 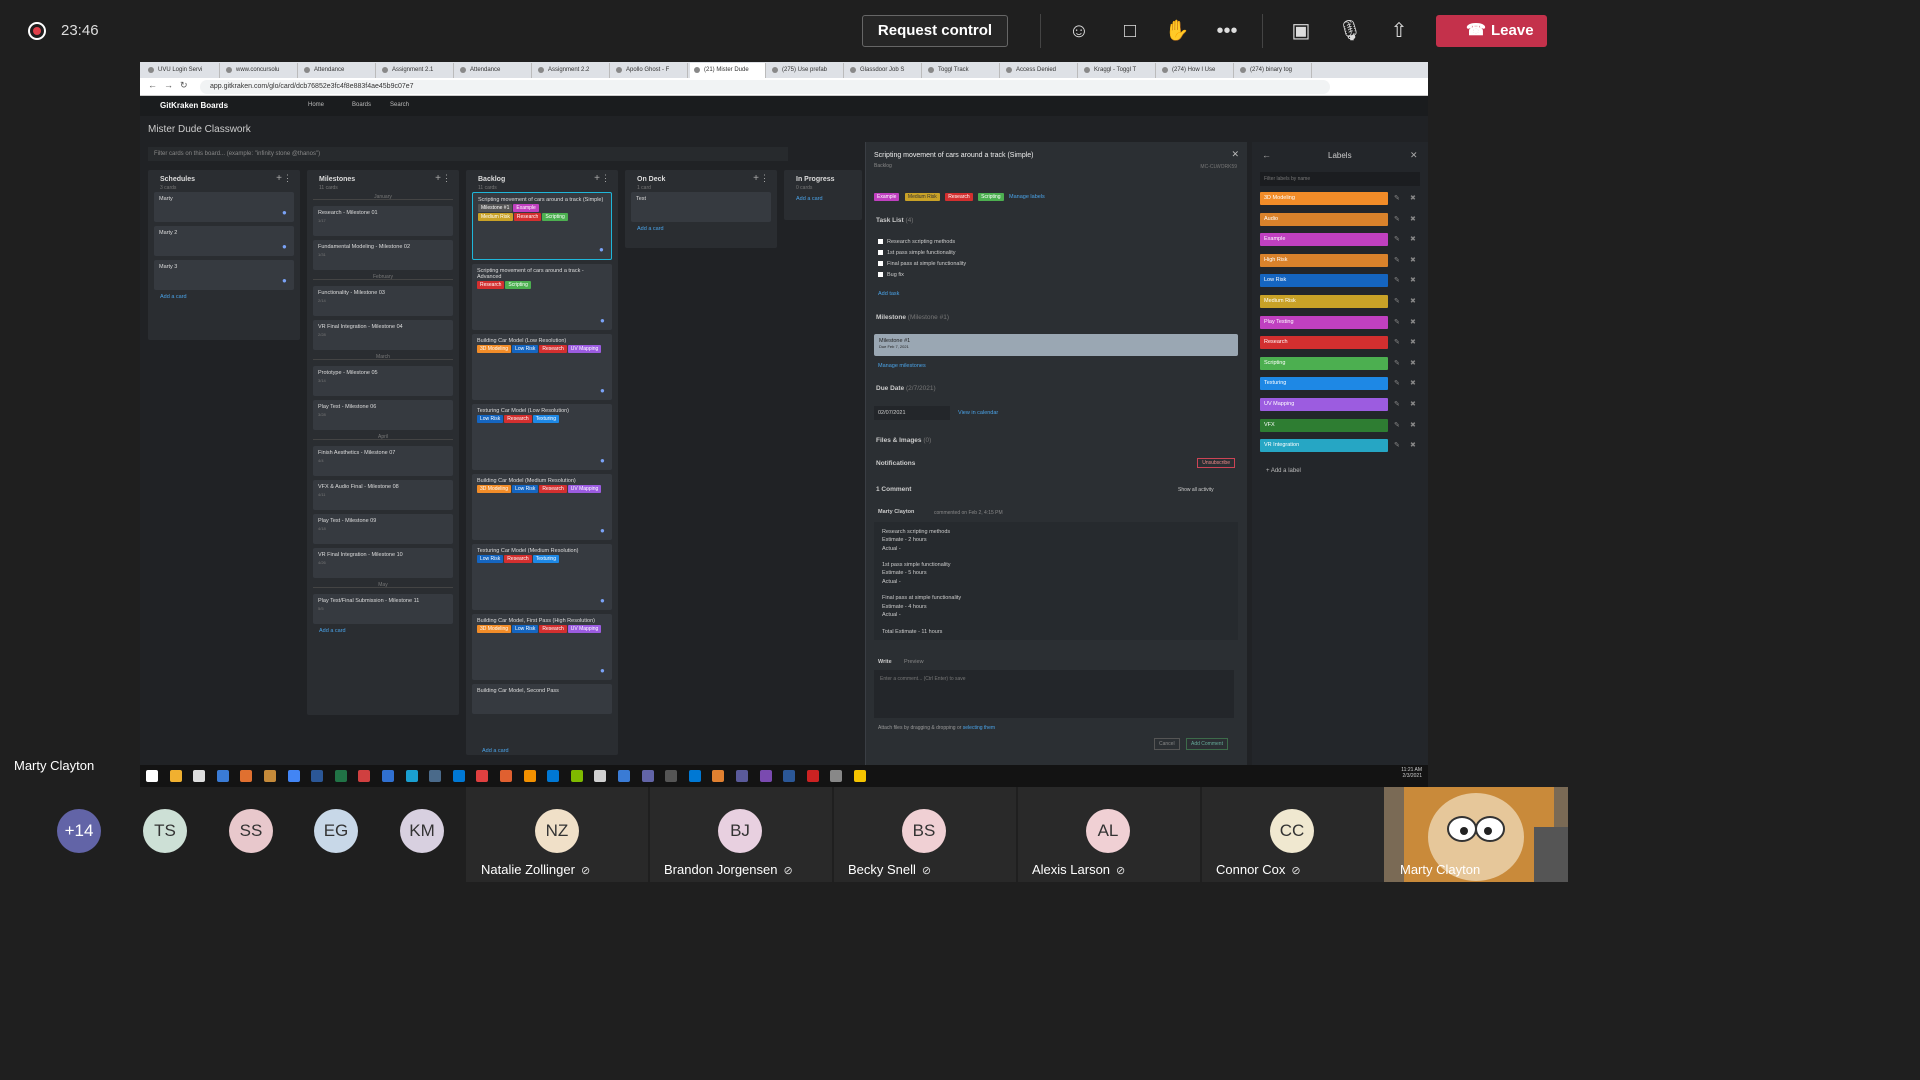 I want to click on task-item: Final pass at simple functionality, so click(x=922, y=264).